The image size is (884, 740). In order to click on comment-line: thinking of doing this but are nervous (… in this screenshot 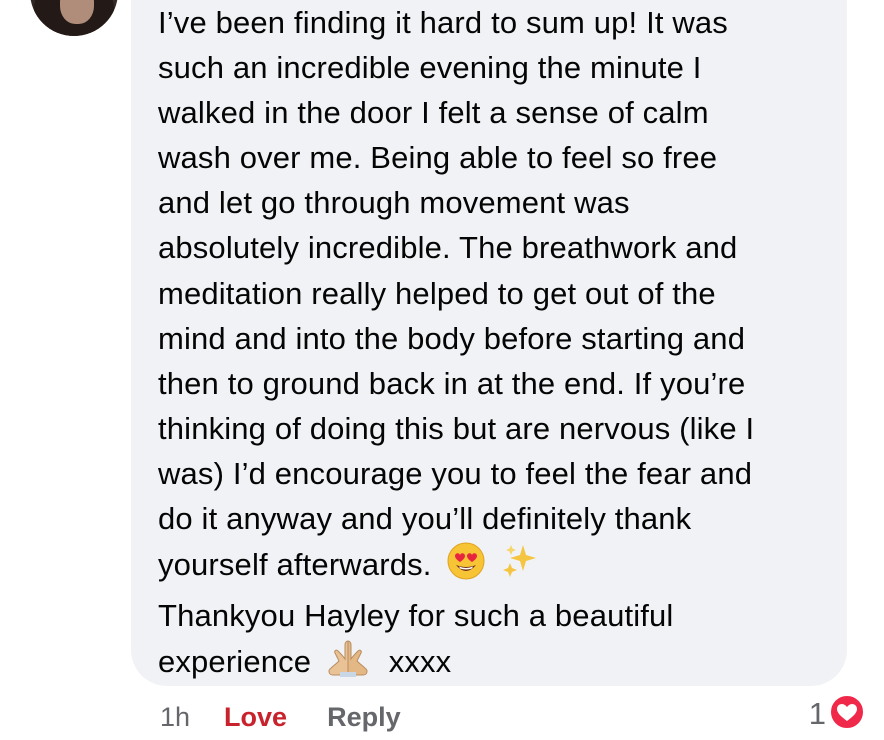, I will do `click(456, 428)`.